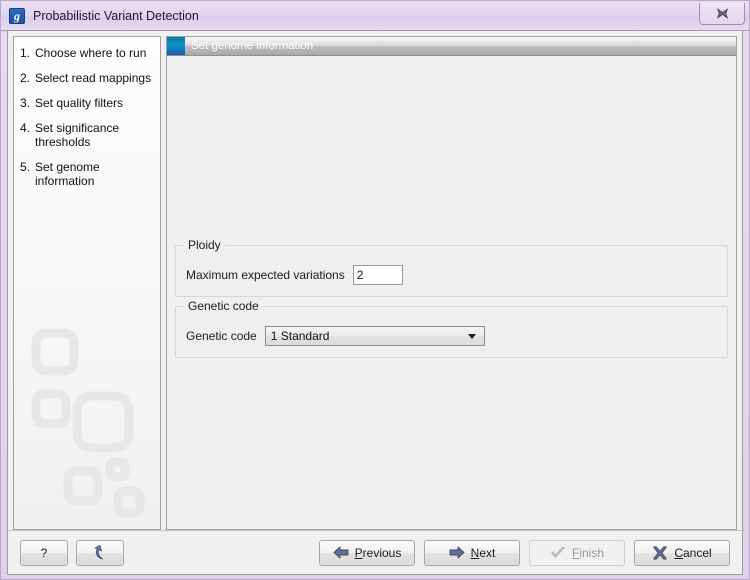 The height and width of the screenshot is (580, 750). Describe the element at coordinates (221, 336) in the screenshot. I see `field-label: Genetic code` at that location.